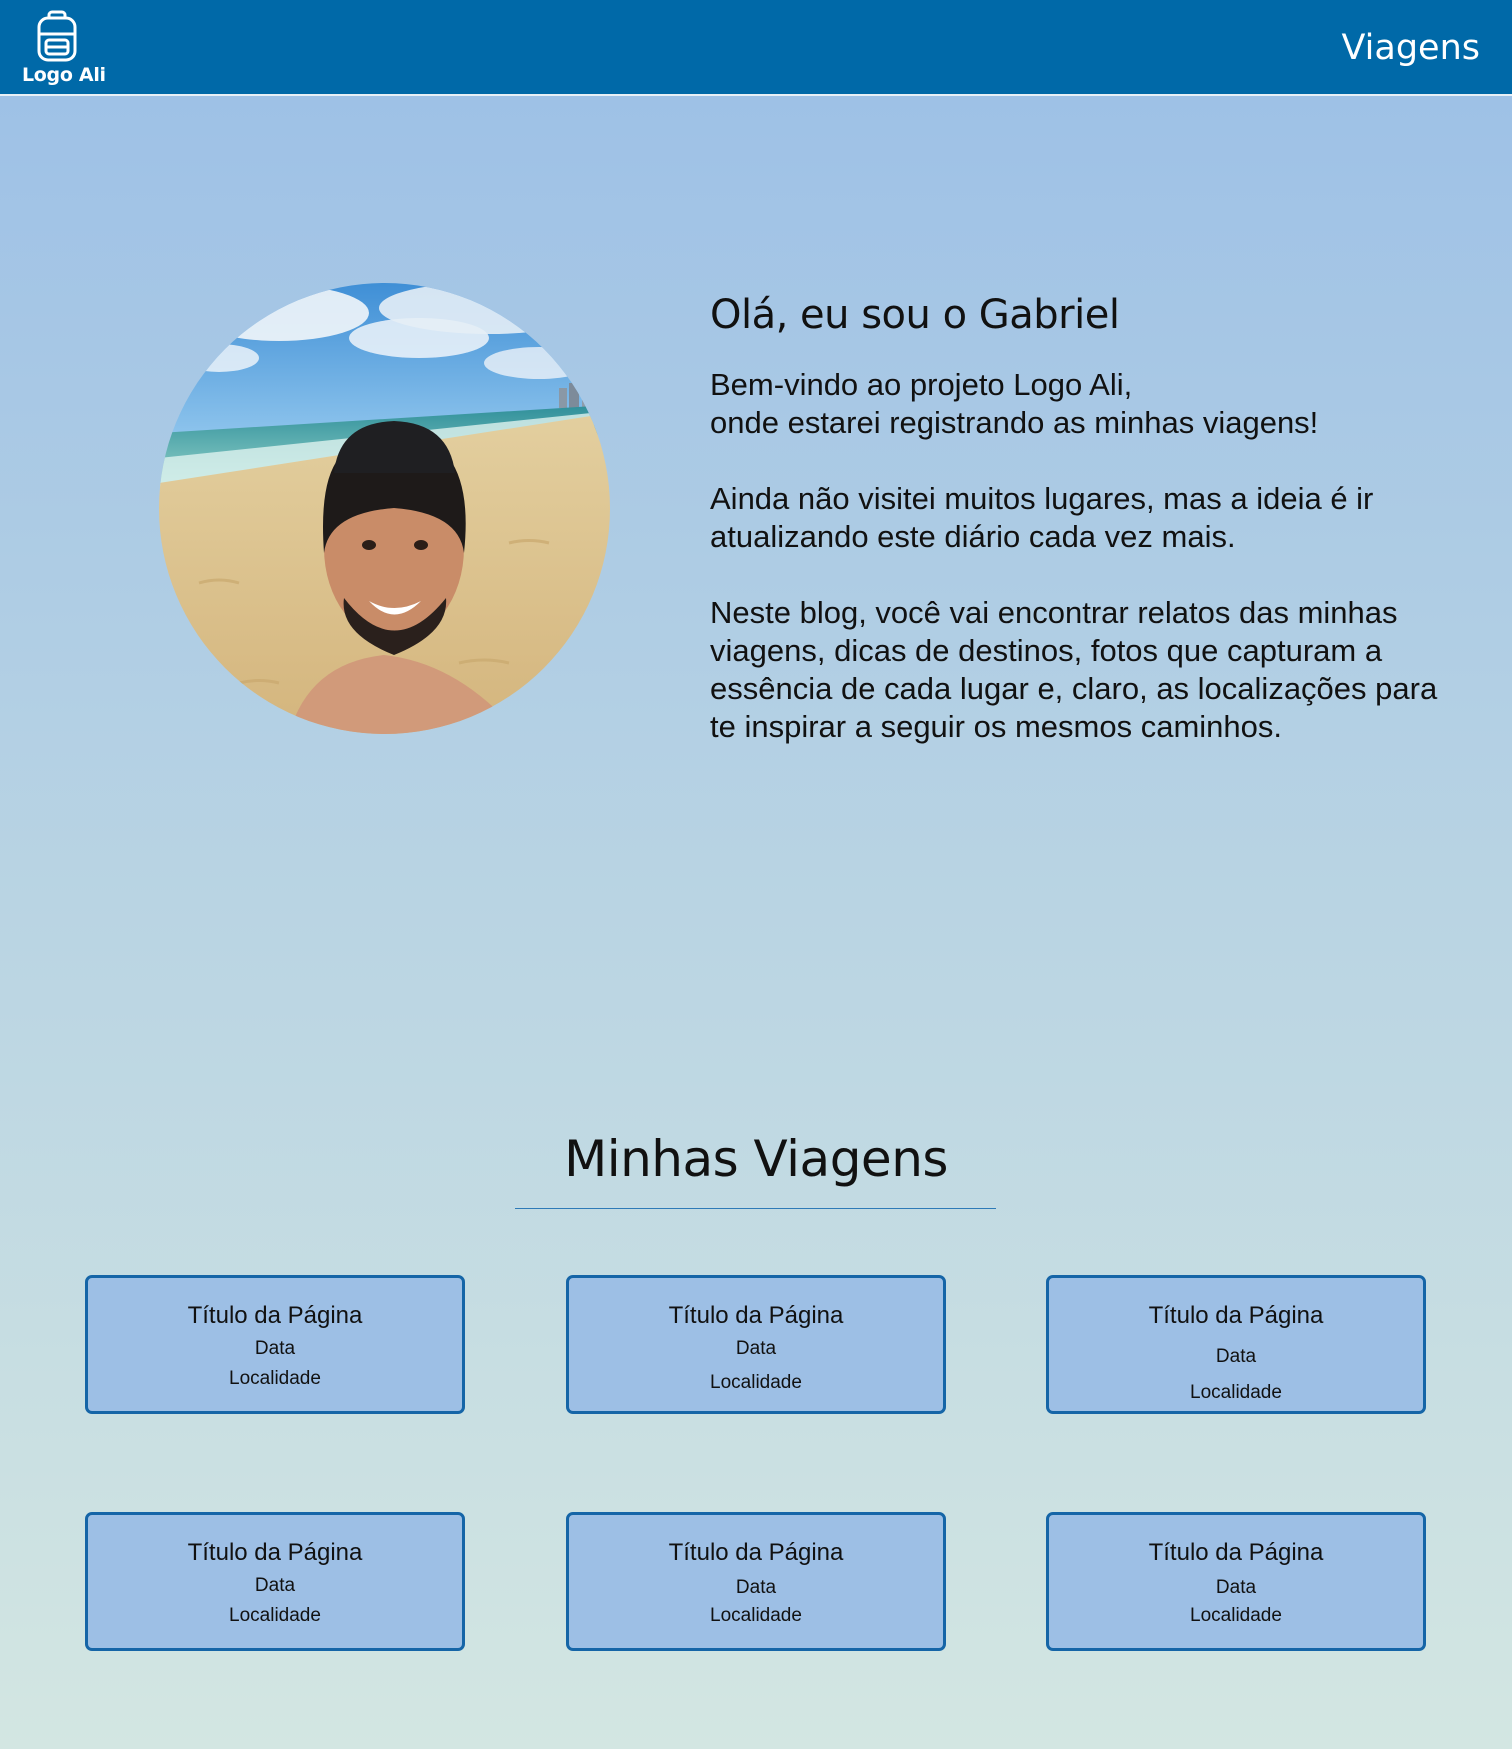 Image resolution: width=1512 pixels, height=1749 pixels. Describe the element at coordinates (921, 384) in the screenshot. I see `hero-text-line: Bem-vindo ao projeto Logo Ali,` at that location.